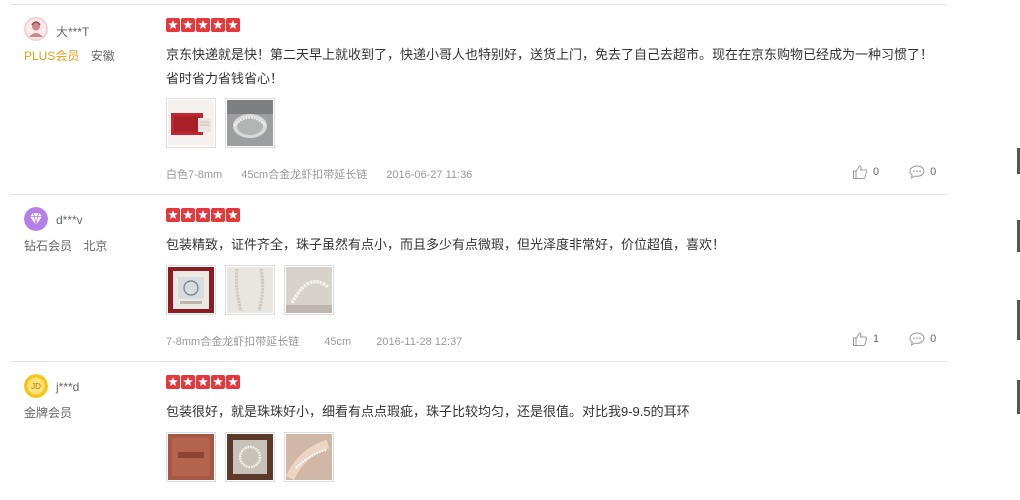 This screenshot has width=1020, height=500. I want to click on spec-size: 7-8mm合金龙虾扣带延长链, so click(233, 342).